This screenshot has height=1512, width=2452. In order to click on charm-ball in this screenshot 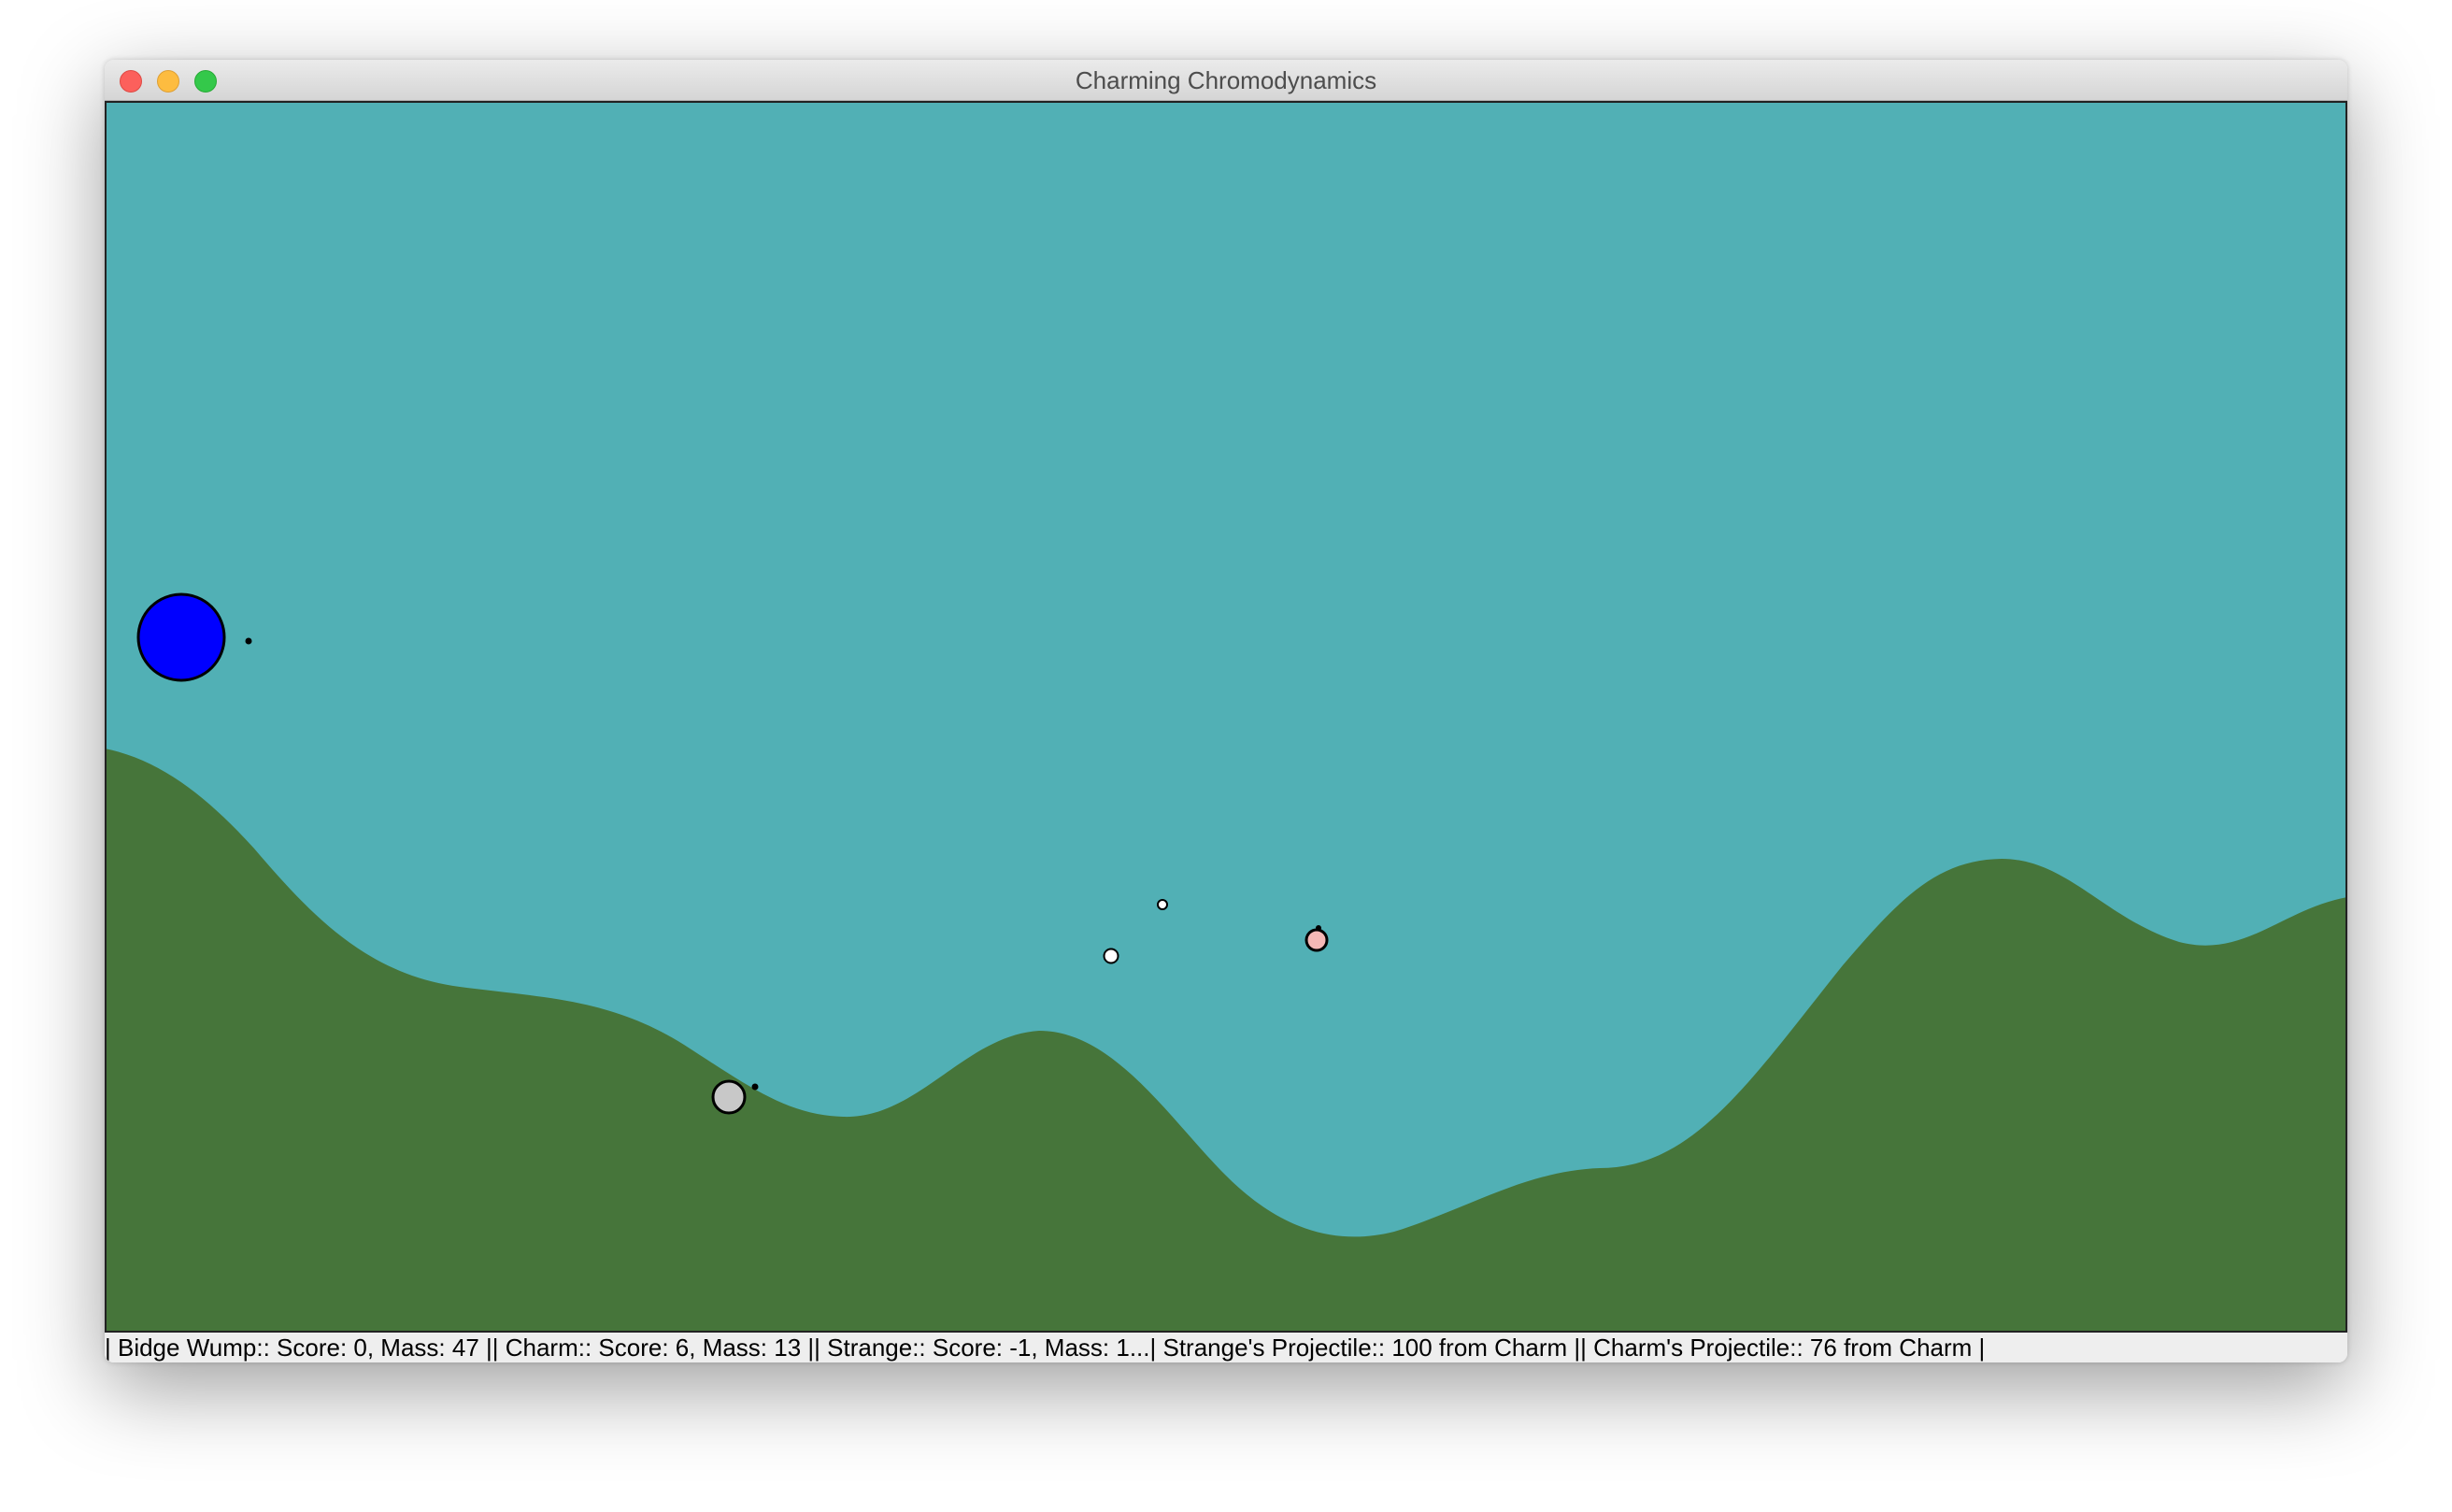, I will do `click(729, 1097)`.